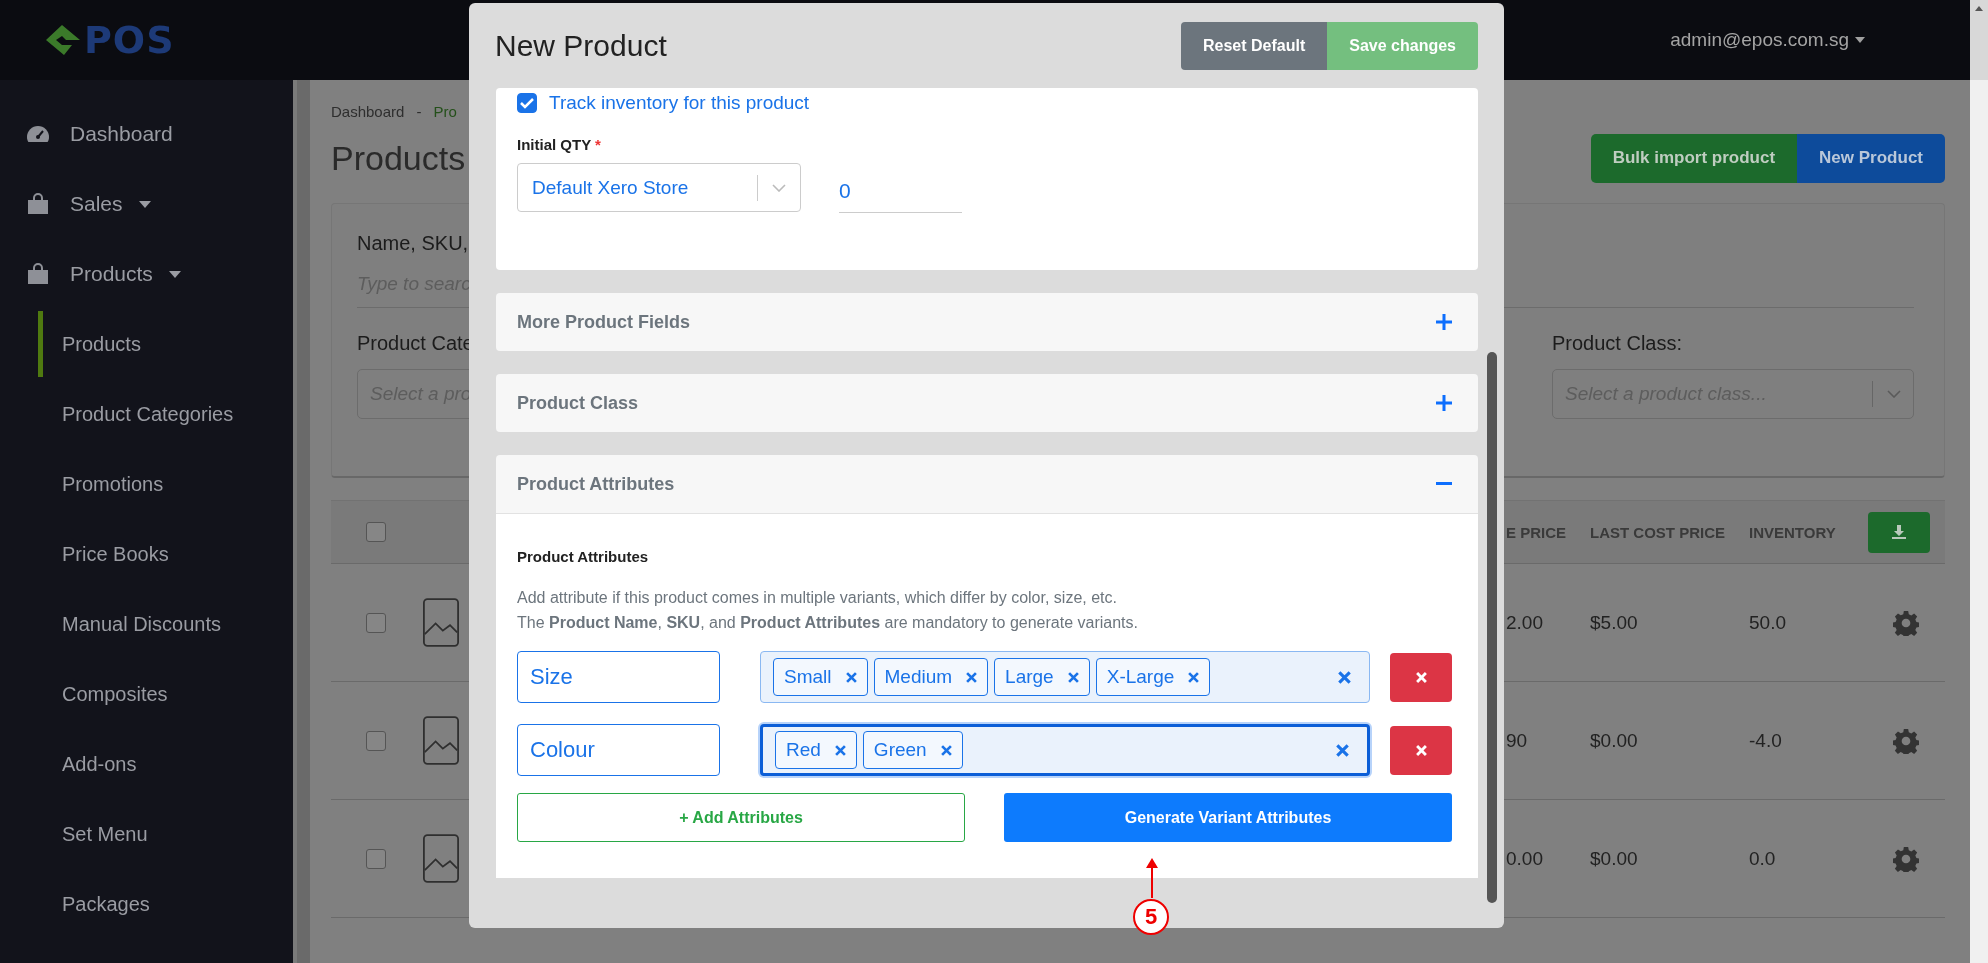 The image size is (1988, 963). I want to click on breadcrumb-item: Dashboard, so click(368, 111).